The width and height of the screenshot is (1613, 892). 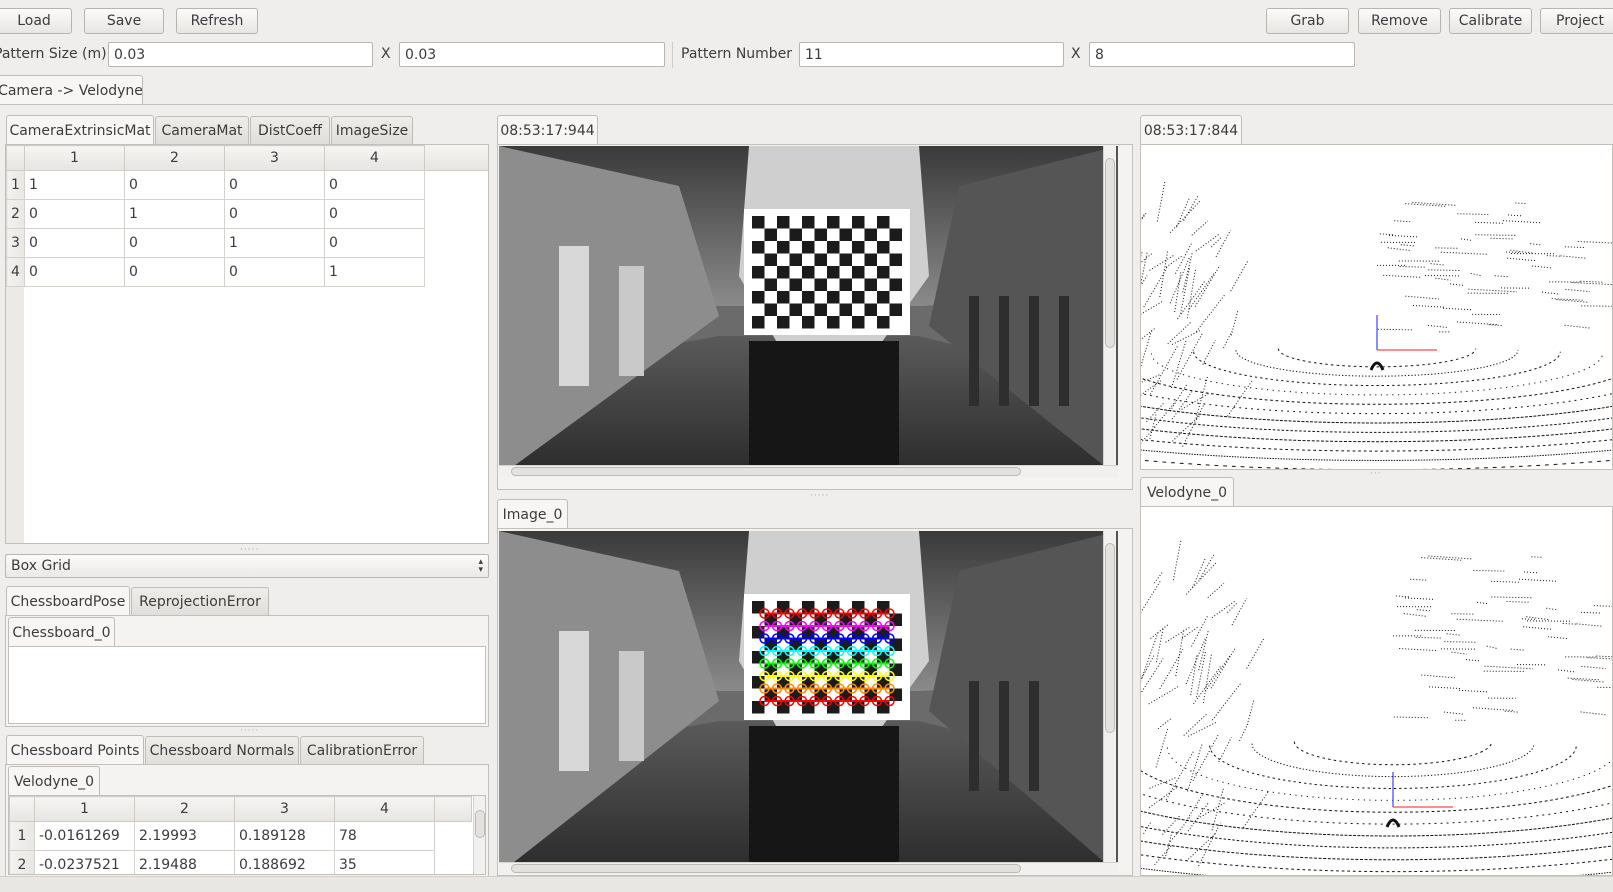 What do you see at coordinates (547, 130) in the screenshot?
I see `tab-image-timestamp: 08:53:17:944` at bounding box center [547, 130].